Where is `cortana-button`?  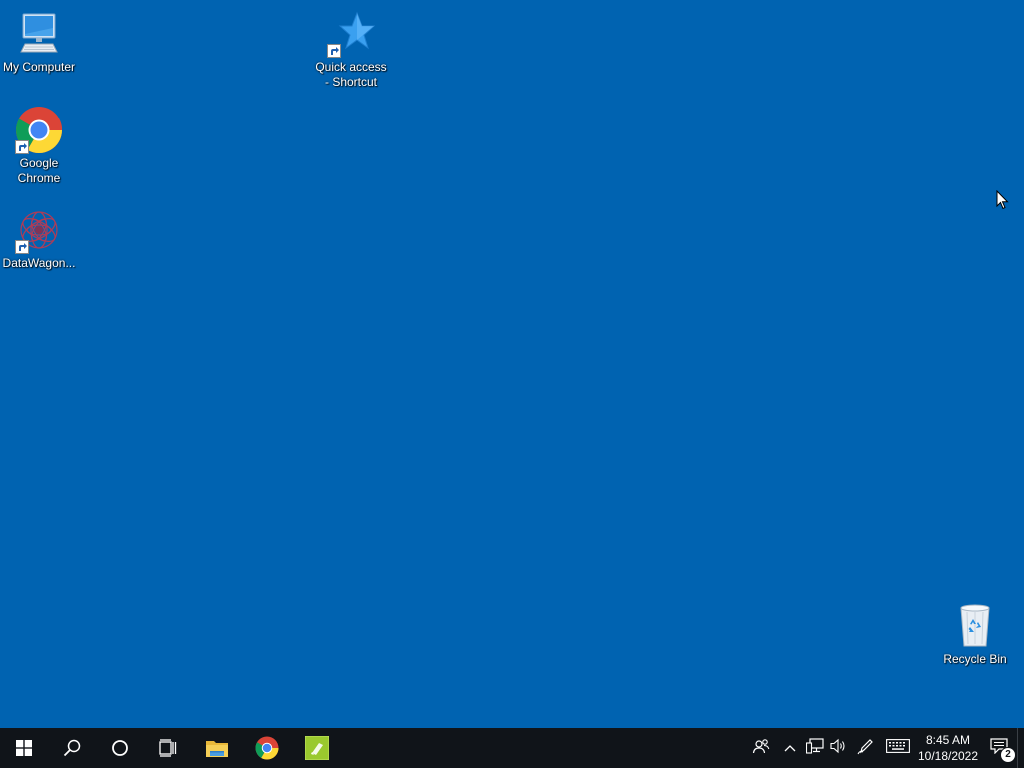 cortana-button is located at coordinates (120, 748).